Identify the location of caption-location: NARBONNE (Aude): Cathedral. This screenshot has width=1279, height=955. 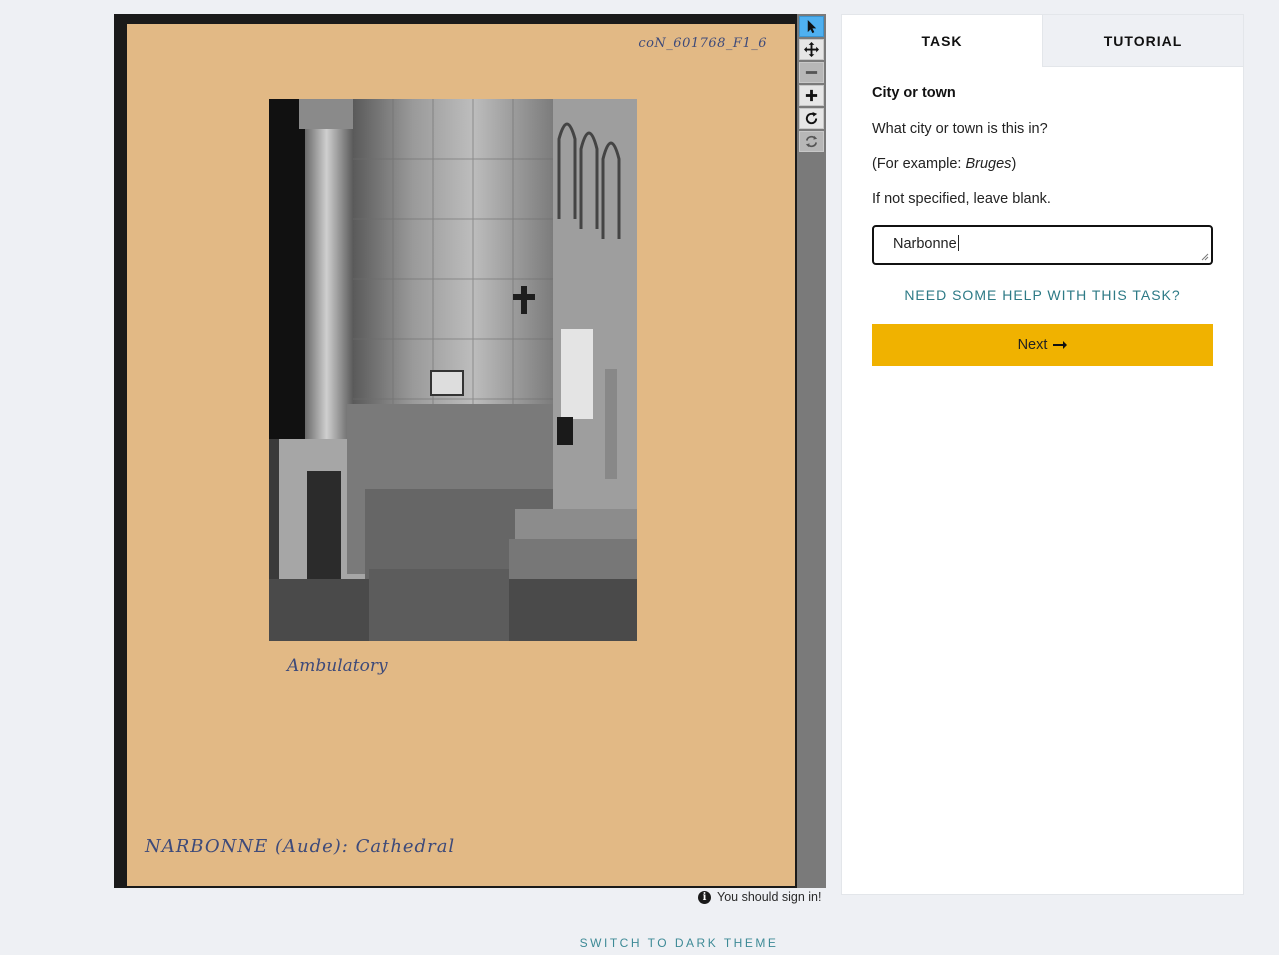
(300, 846).